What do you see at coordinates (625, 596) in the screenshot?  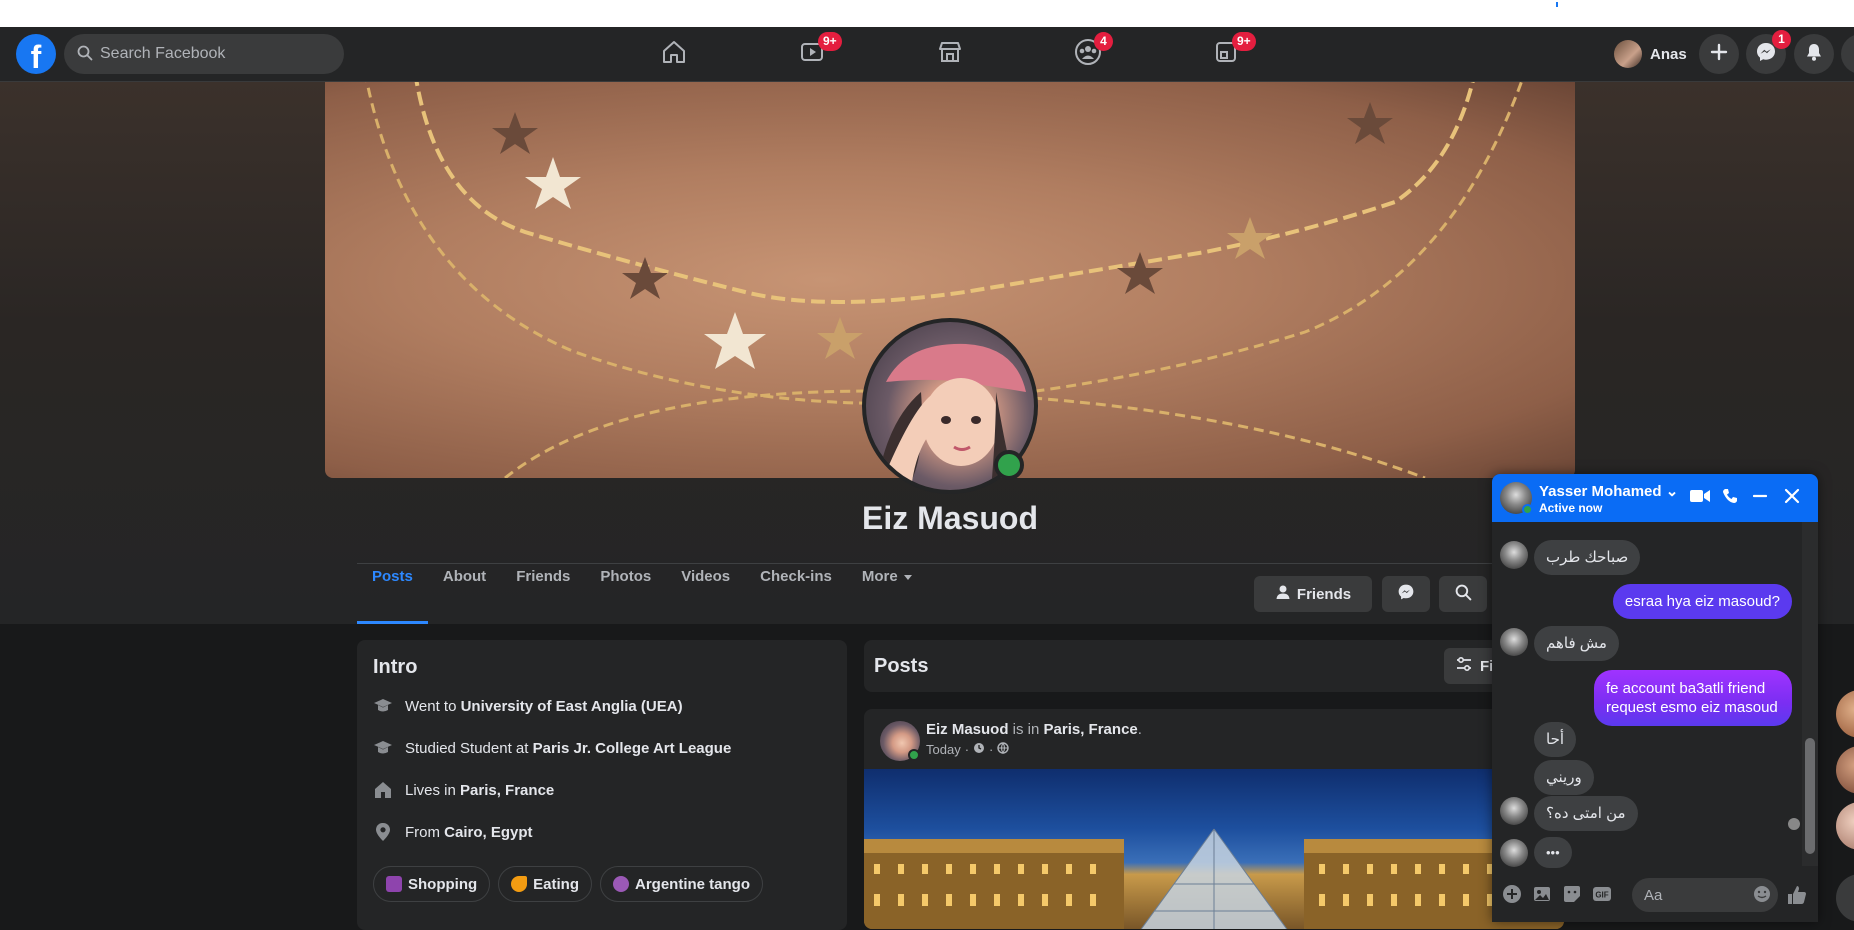 I see `tab-photos: Photos` at bounding box center [625, 596].